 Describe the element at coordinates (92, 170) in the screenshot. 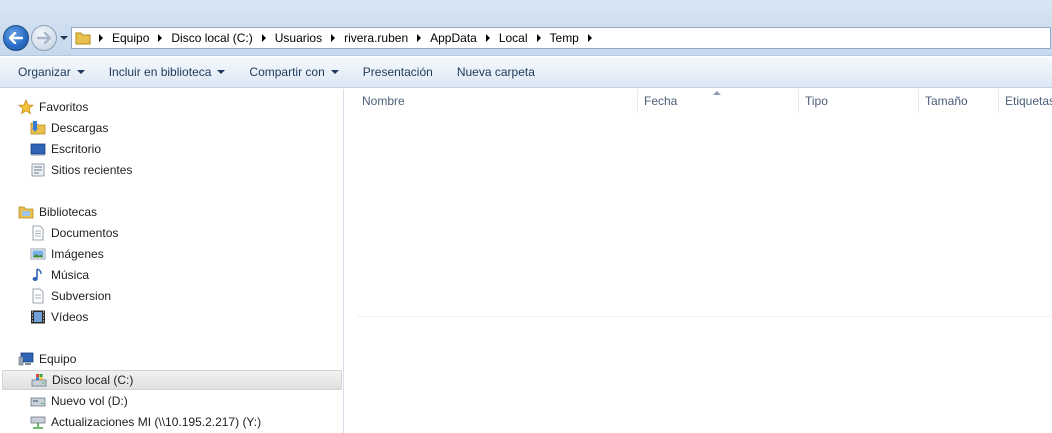

I see `nav-item-label: Sitios recientes` at that location.